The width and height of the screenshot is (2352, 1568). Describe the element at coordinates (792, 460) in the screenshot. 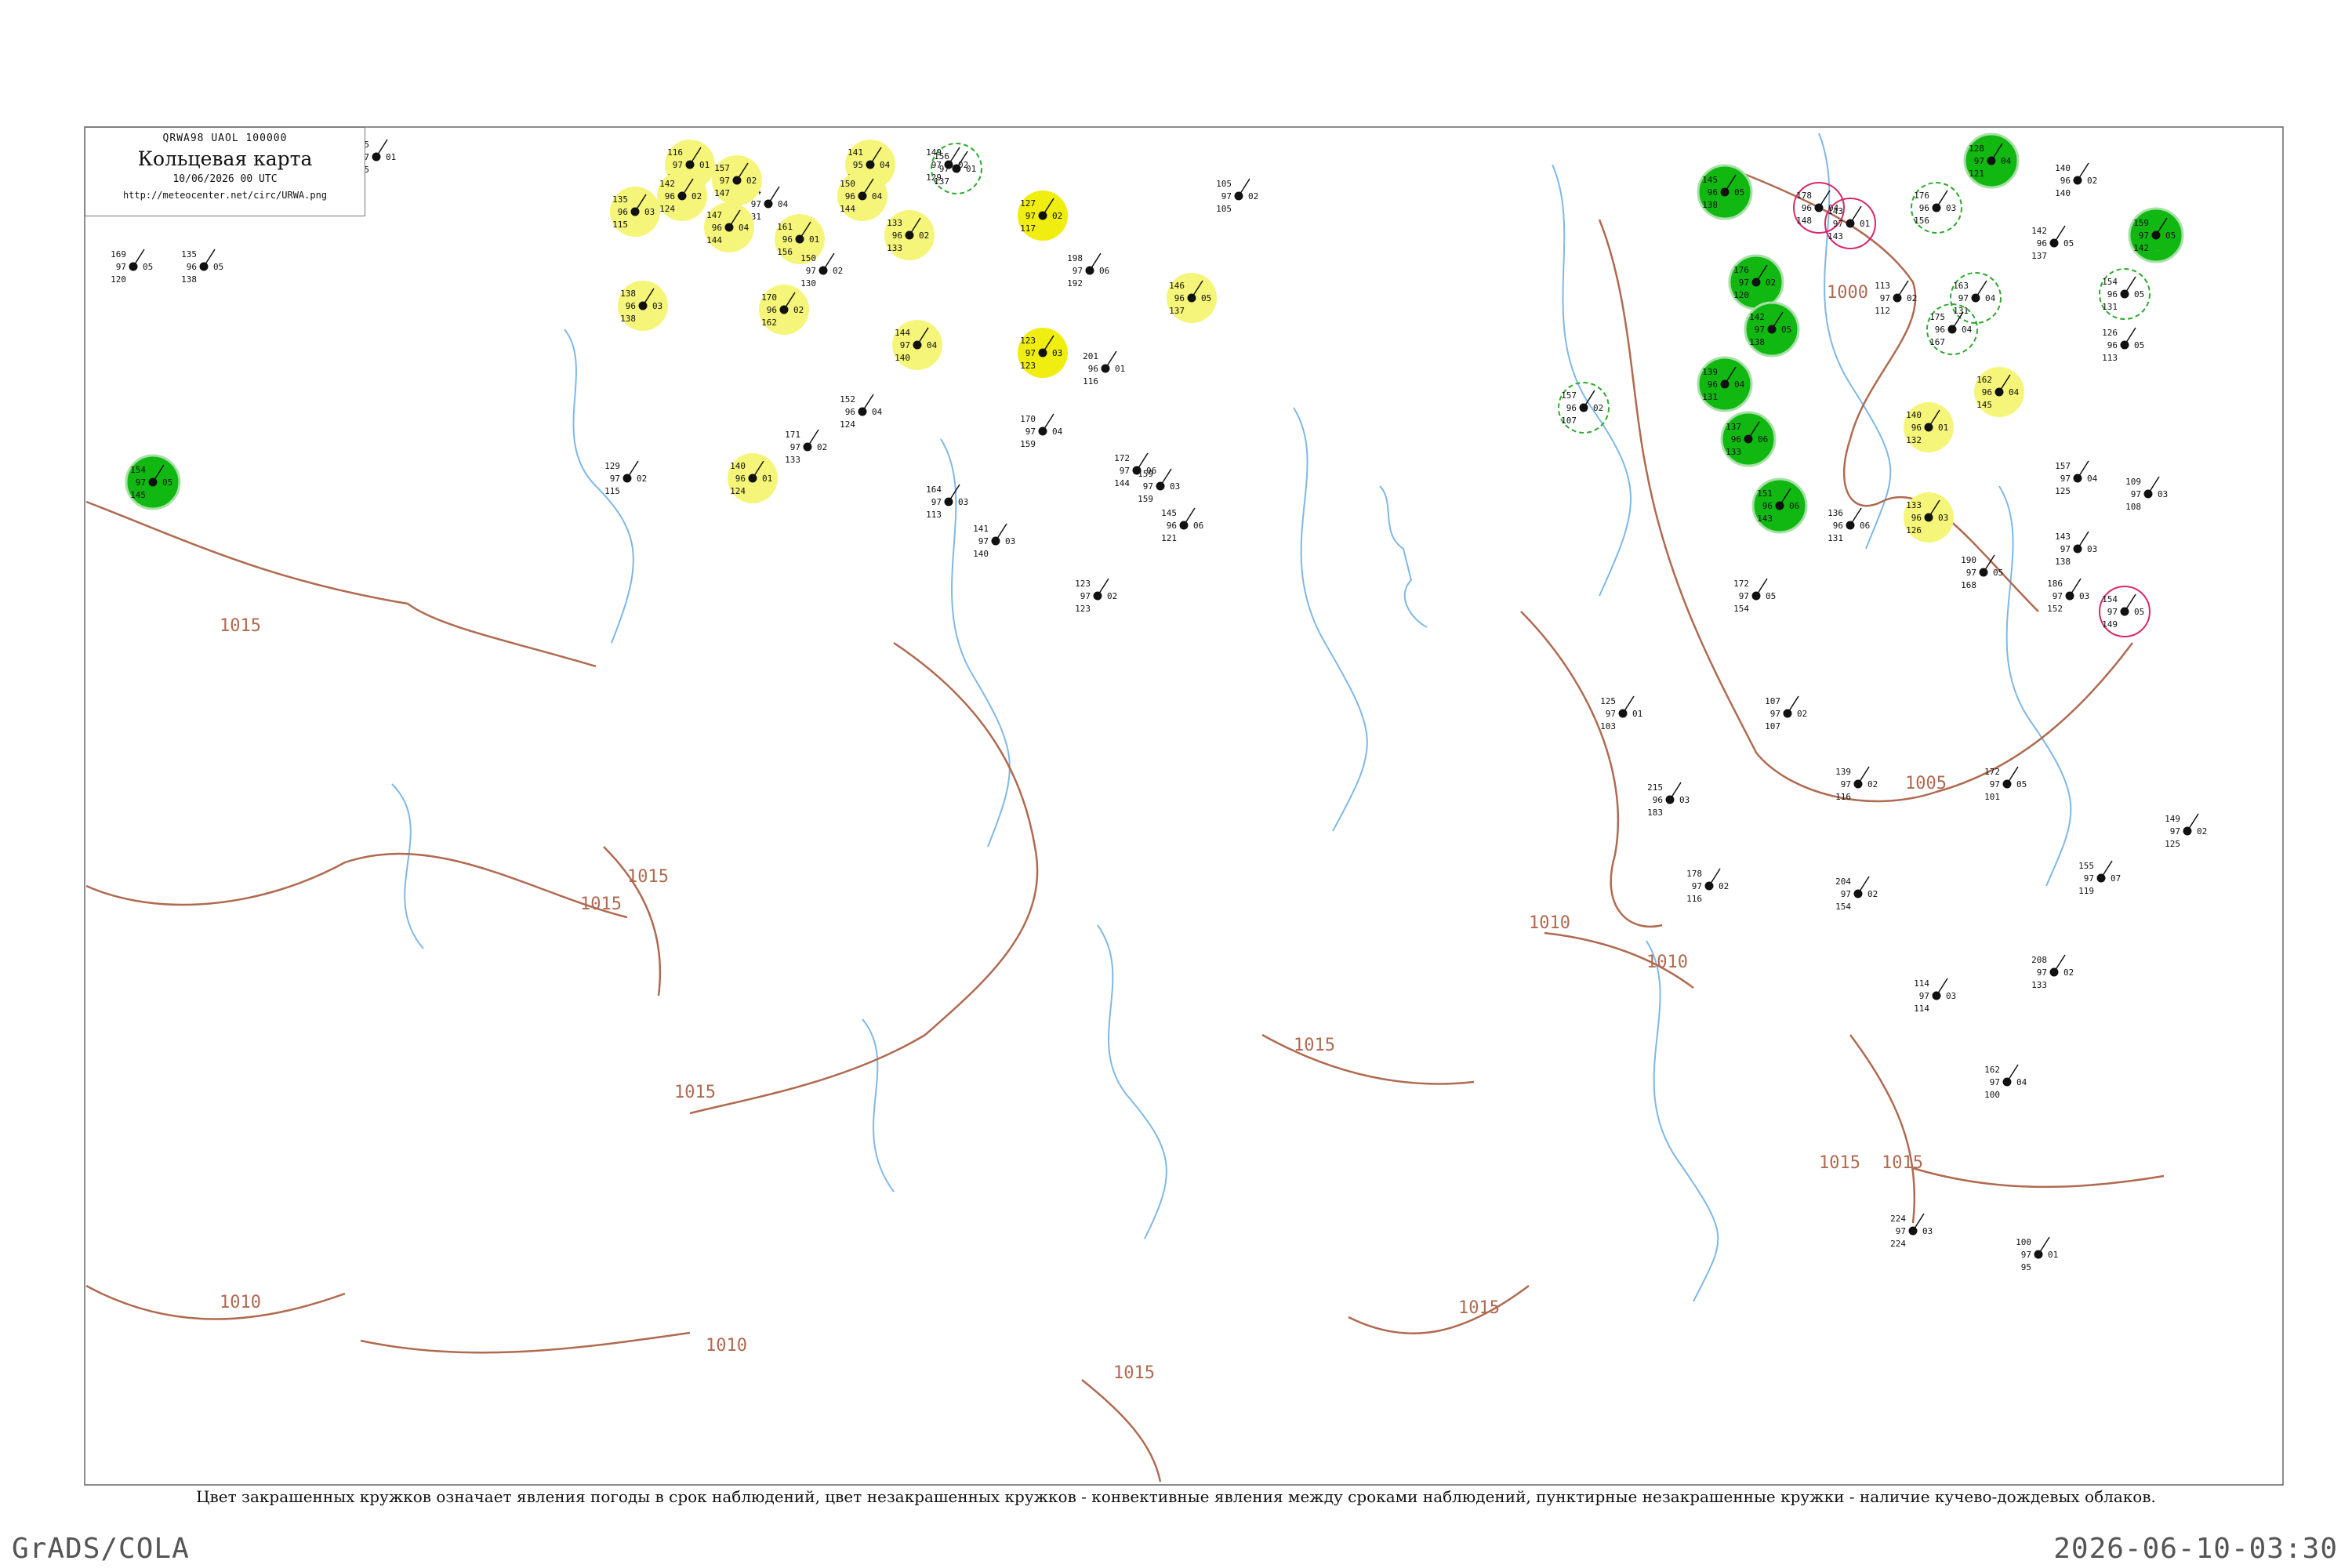

I see `station-dewpoint: 133` at that location.